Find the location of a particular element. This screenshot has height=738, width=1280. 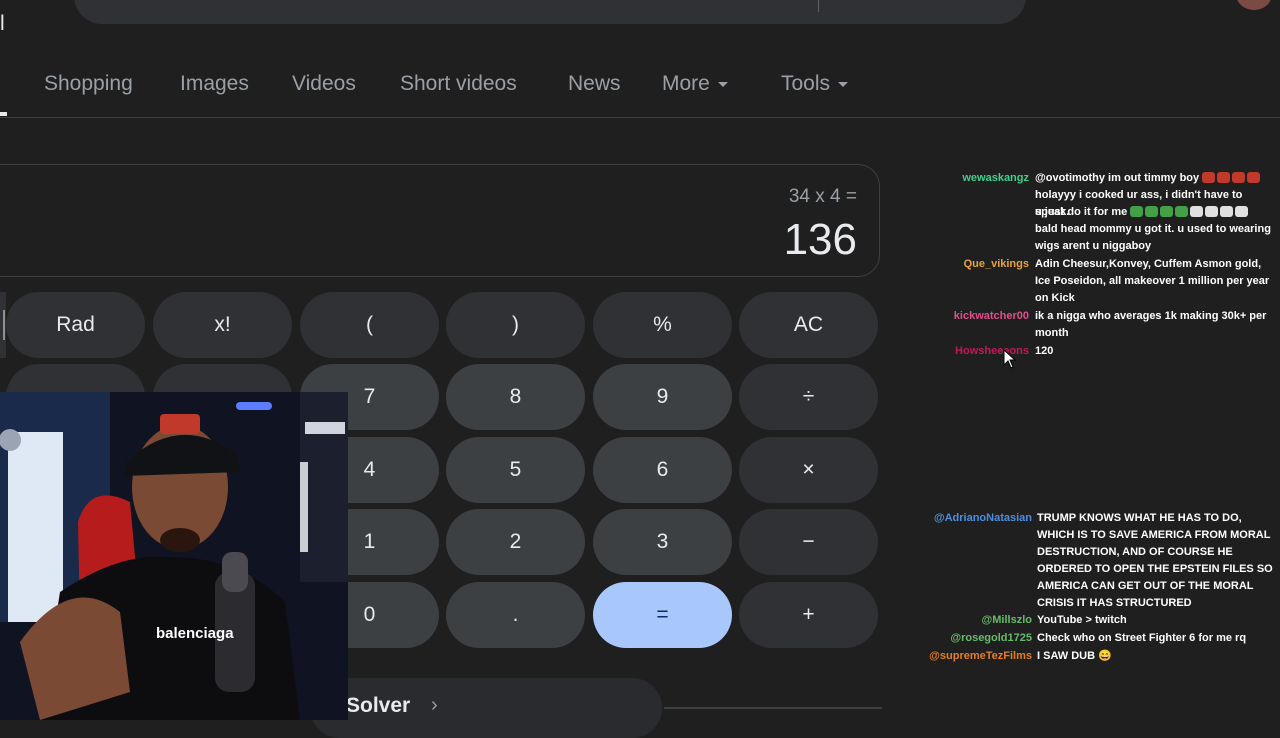

five-button: 5 is located at coordinates (515, 470).